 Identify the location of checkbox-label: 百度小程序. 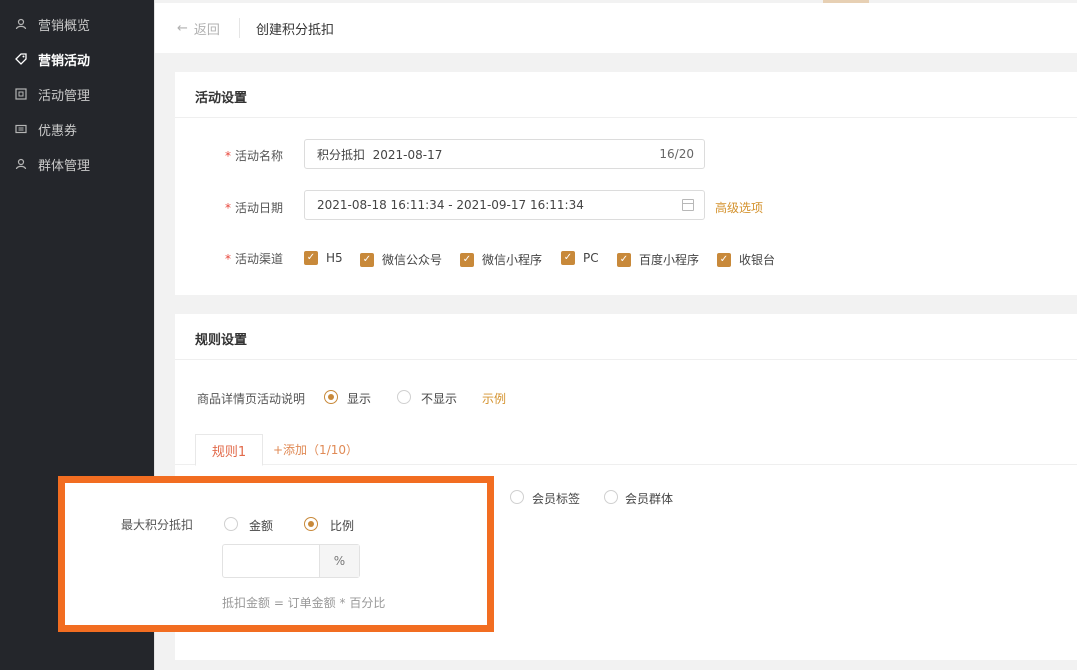
(669, 260).